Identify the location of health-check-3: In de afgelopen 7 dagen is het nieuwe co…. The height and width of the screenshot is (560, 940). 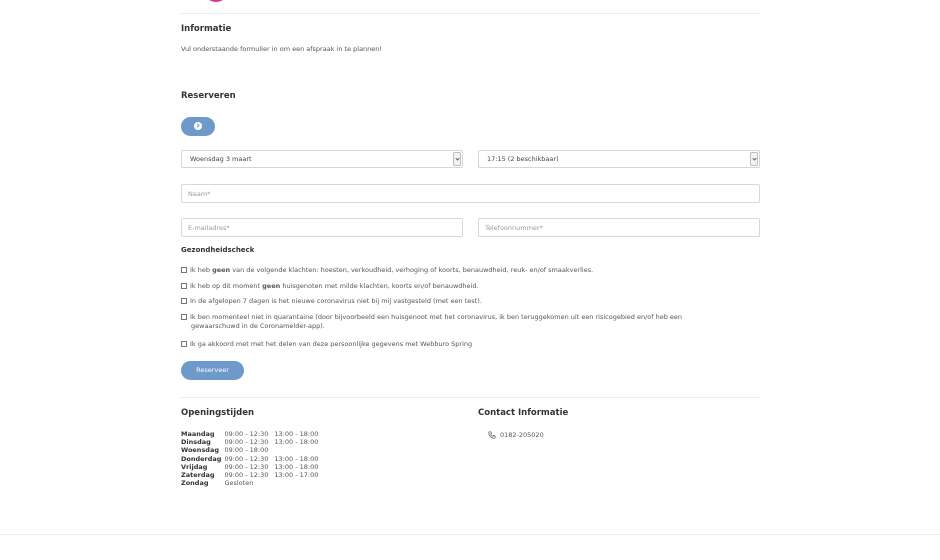
(466, 301).